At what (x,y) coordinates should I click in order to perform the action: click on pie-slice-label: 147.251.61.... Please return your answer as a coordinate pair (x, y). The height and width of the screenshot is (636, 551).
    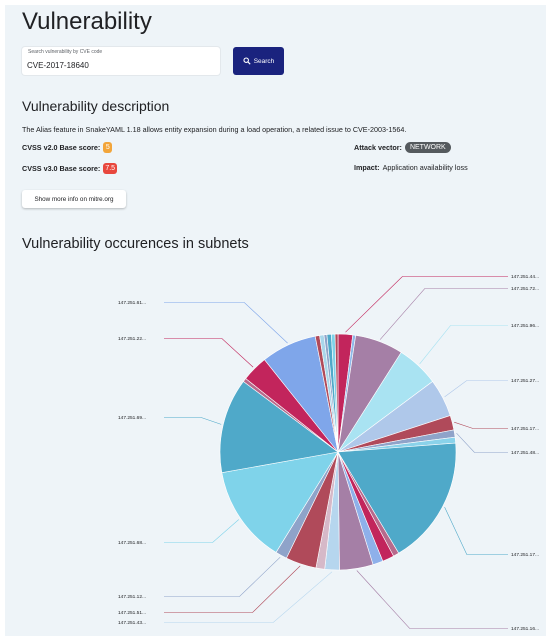
    Looking at the image, I should click on (132, 303).